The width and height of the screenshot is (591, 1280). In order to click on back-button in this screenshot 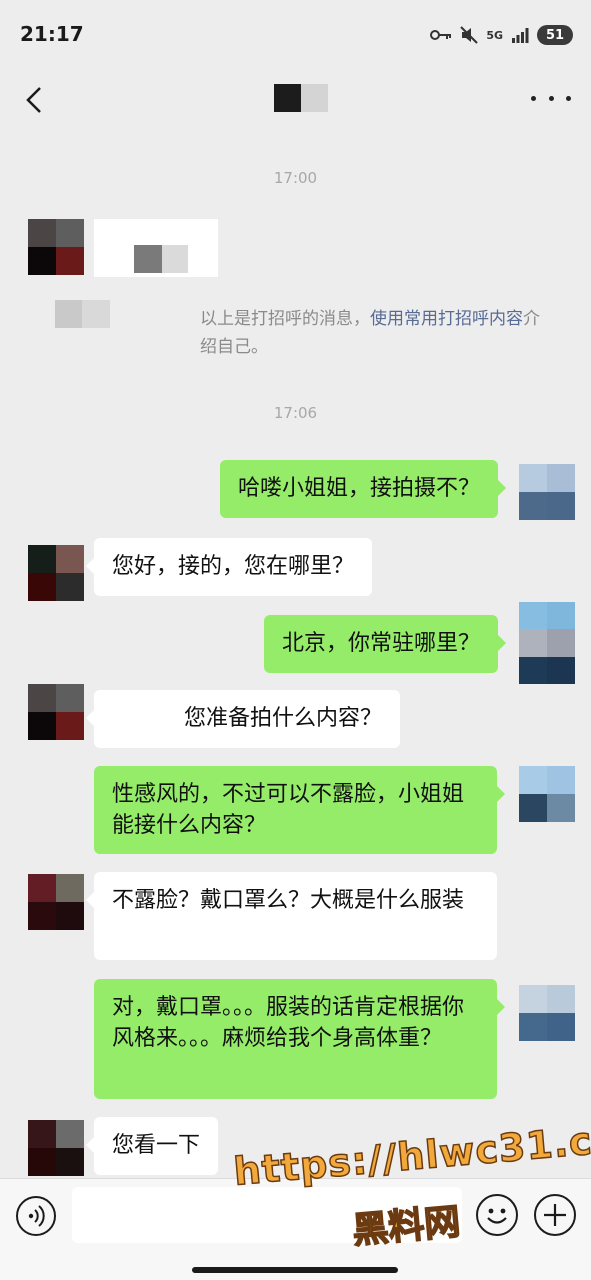, I will do `click(36, 100)`.